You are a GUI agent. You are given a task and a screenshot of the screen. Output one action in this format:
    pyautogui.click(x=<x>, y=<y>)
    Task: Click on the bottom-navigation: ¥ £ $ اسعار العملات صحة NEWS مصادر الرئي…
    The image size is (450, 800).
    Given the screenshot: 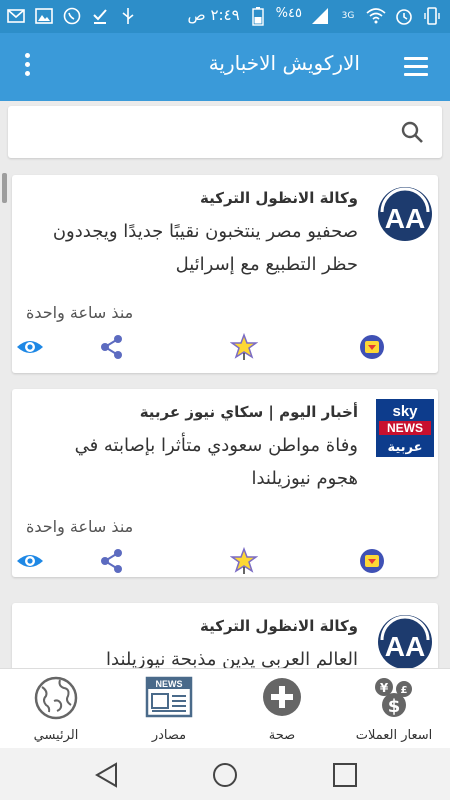 What is the action you would take?
    pyautogui.click(x=225, y=708)
    